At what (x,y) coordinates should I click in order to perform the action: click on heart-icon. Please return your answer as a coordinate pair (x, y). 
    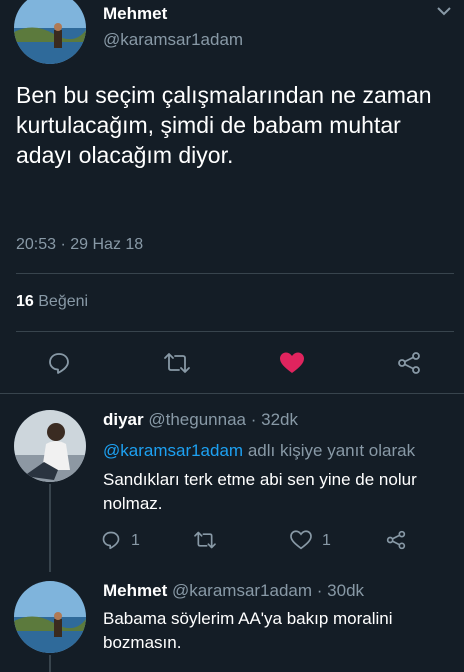
    Looking at the image, I should click on (301, 540).